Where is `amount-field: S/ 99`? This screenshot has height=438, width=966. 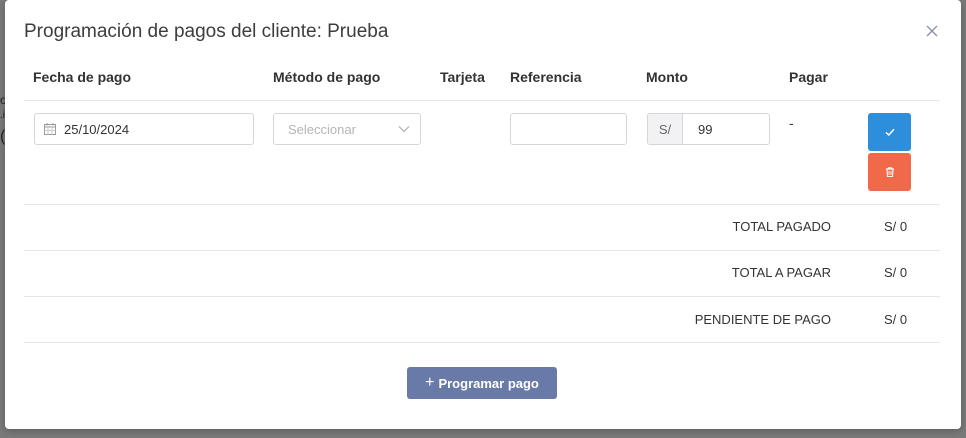
amount-field: S/ 99 is located at coordinates (708, 129).